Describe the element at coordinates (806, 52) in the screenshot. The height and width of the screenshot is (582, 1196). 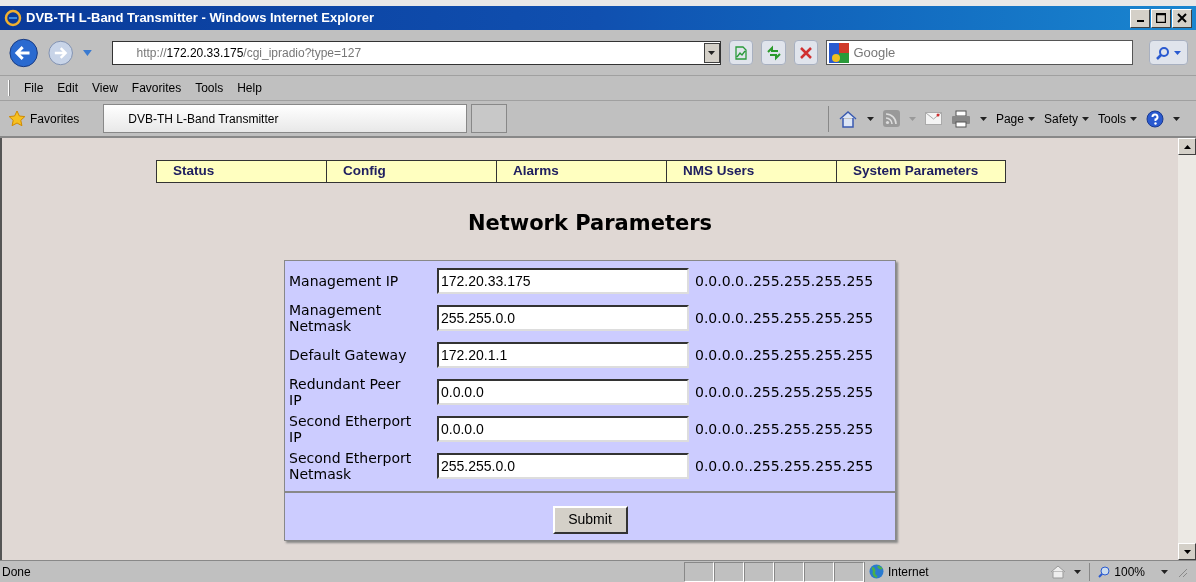
I see `stop-icon` at that location.